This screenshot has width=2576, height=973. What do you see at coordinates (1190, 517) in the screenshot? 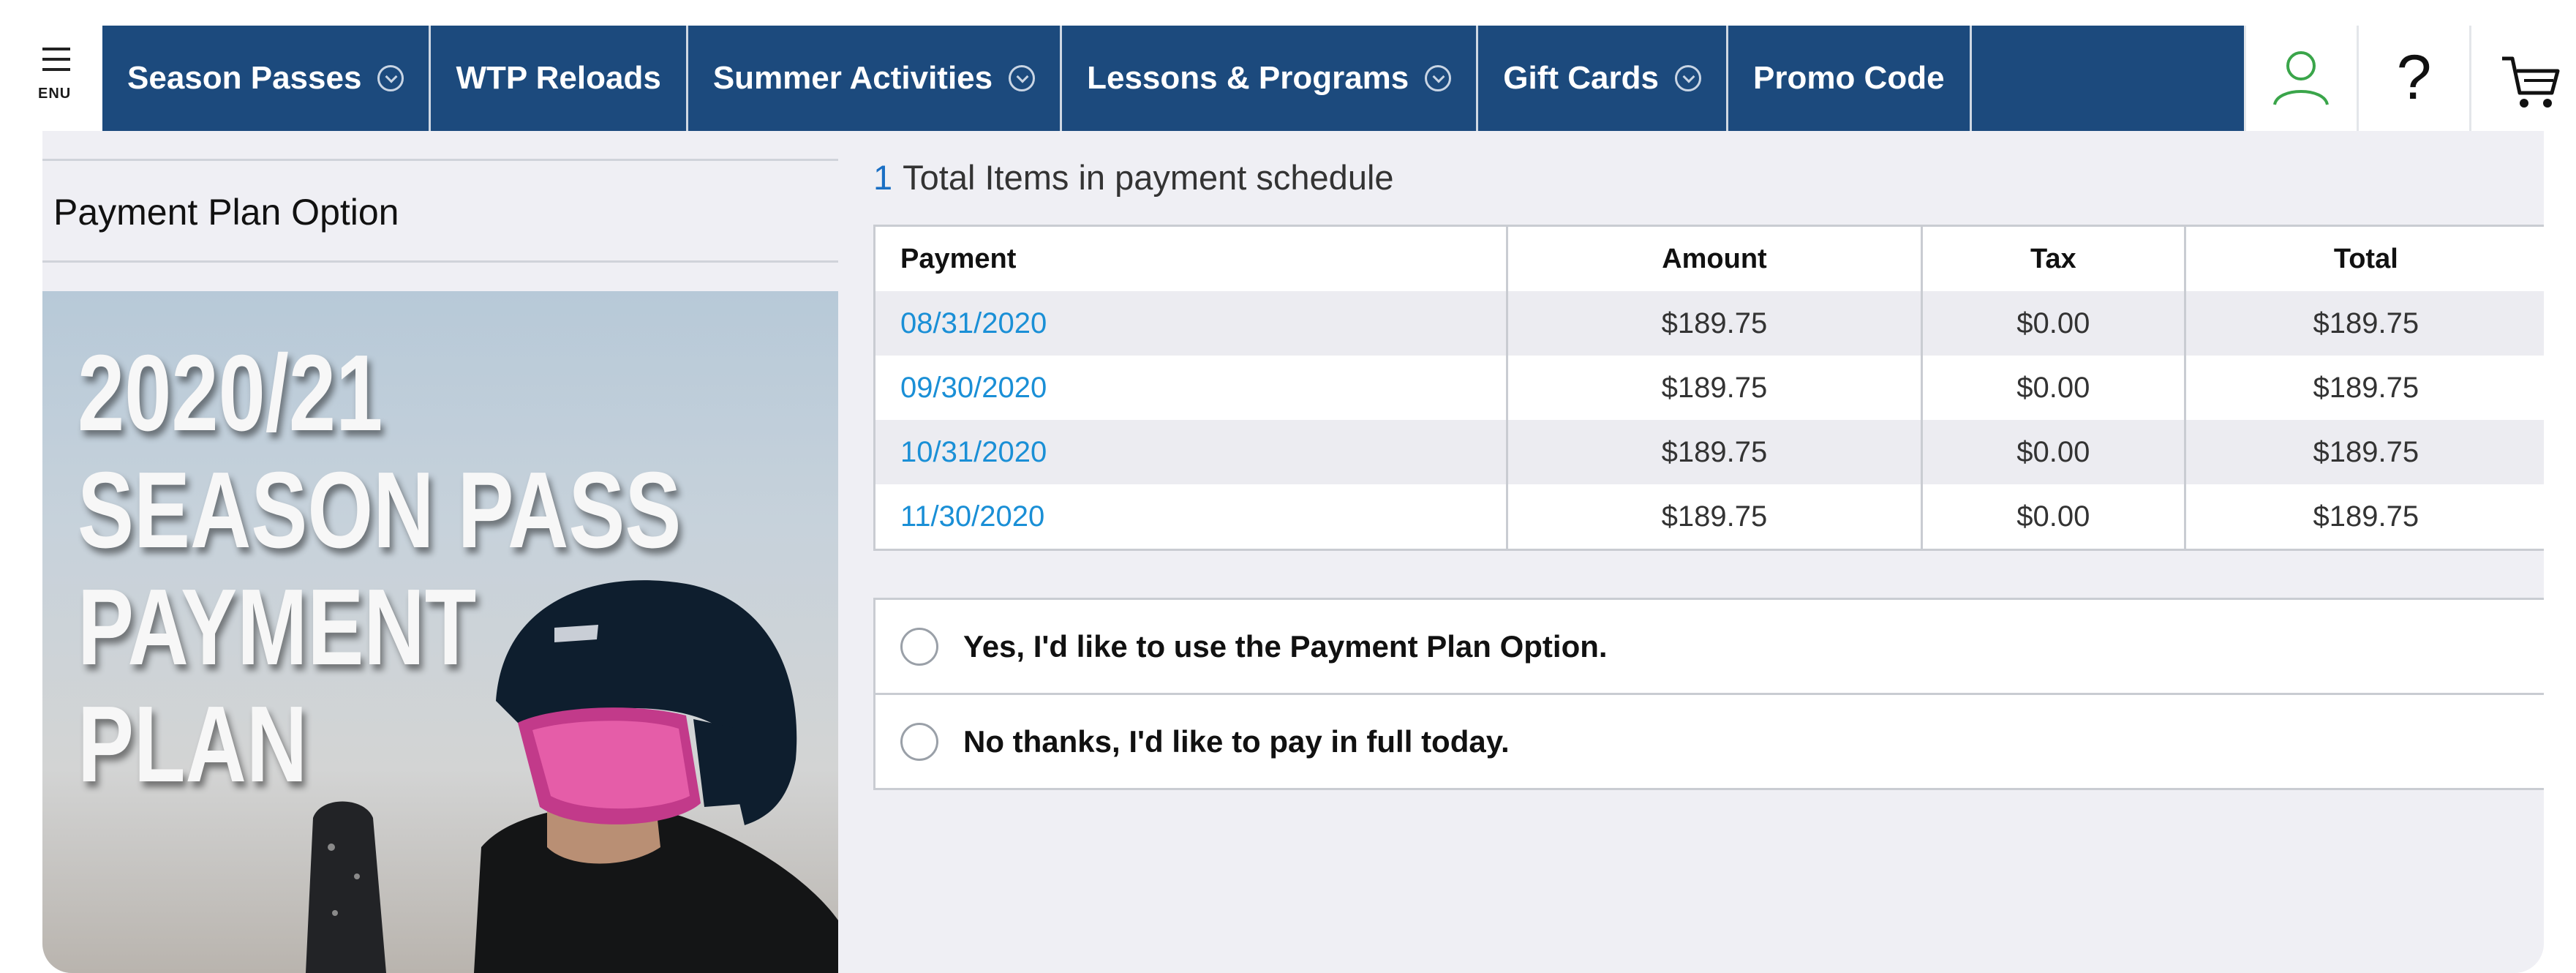
I see `payment-date-link: 11/30/2020` at bounding box center [1190, 517].